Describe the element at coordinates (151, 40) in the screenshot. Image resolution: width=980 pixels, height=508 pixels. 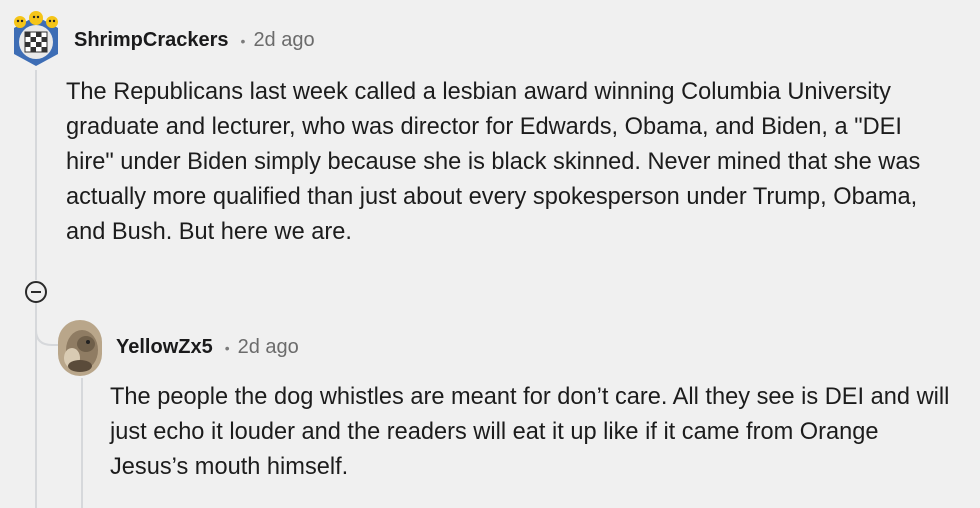
I see `username-link: ShrimpCrackers` at that location.